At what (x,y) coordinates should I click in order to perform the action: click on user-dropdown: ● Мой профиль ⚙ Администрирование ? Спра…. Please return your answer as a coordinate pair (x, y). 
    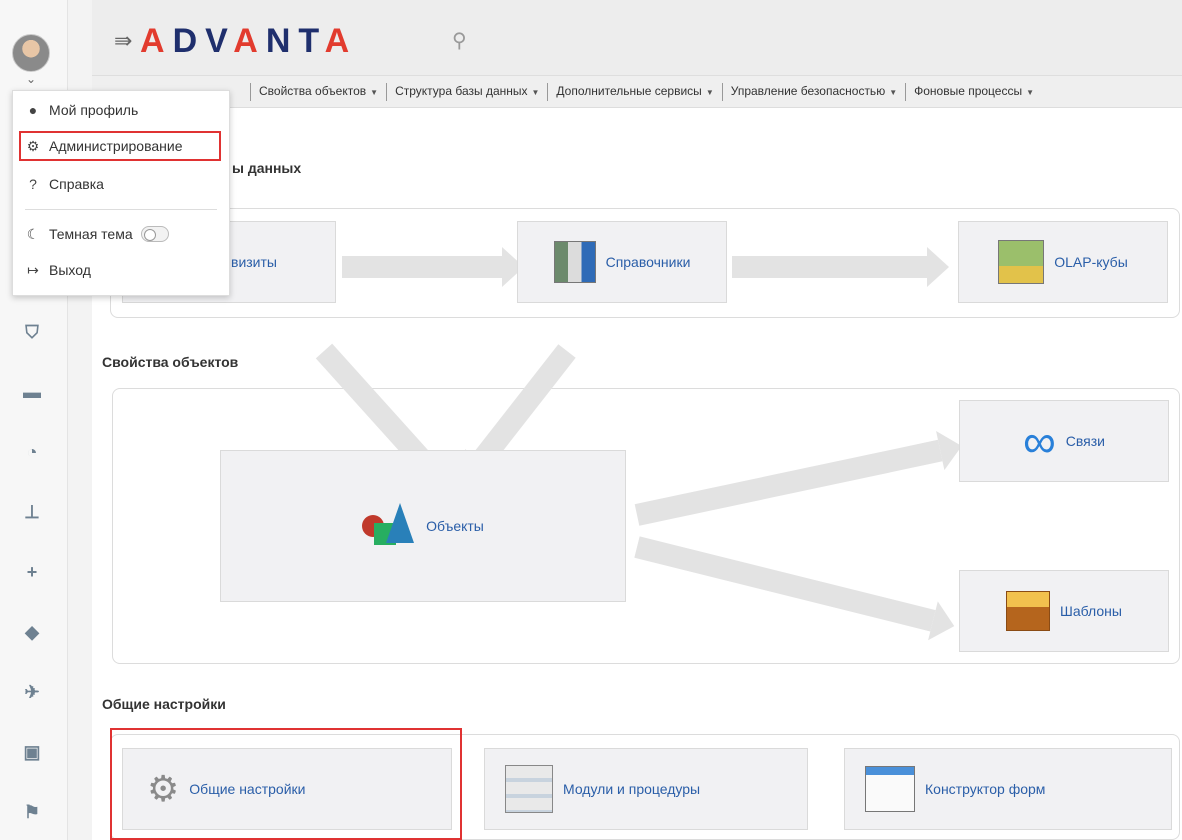
    Looking at the image, I should click on (121, 193).